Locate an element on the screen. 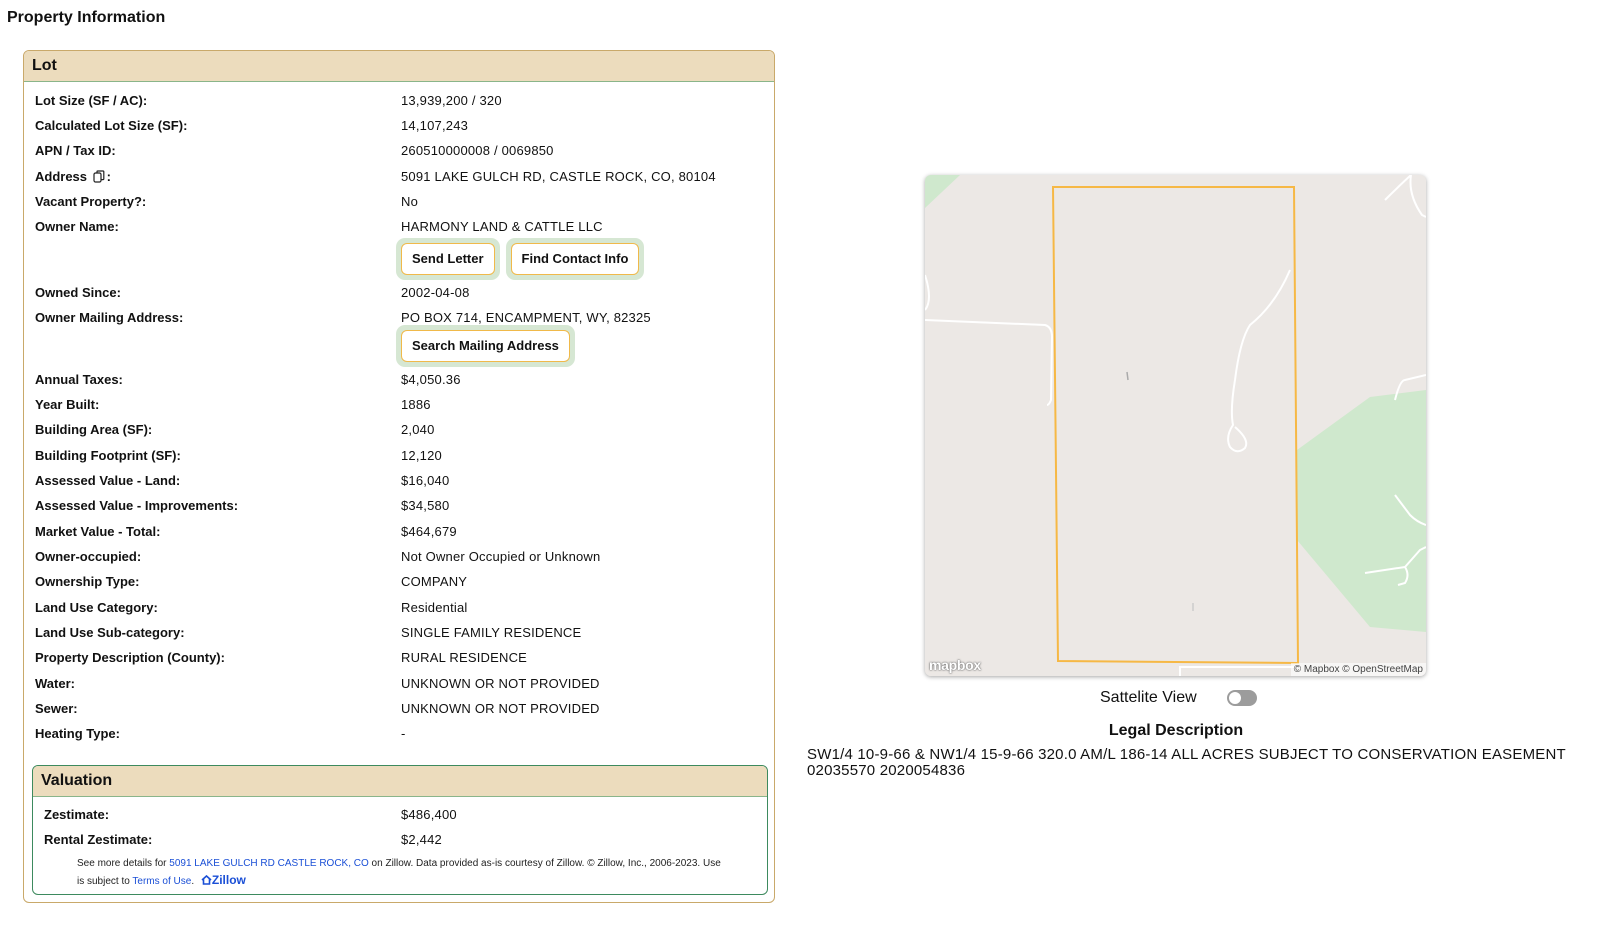 This screenshot has height=933, width=1608. table-row: Water: UNKNOWN OR NOT PROVIDED is located at coordinates (404, 684).